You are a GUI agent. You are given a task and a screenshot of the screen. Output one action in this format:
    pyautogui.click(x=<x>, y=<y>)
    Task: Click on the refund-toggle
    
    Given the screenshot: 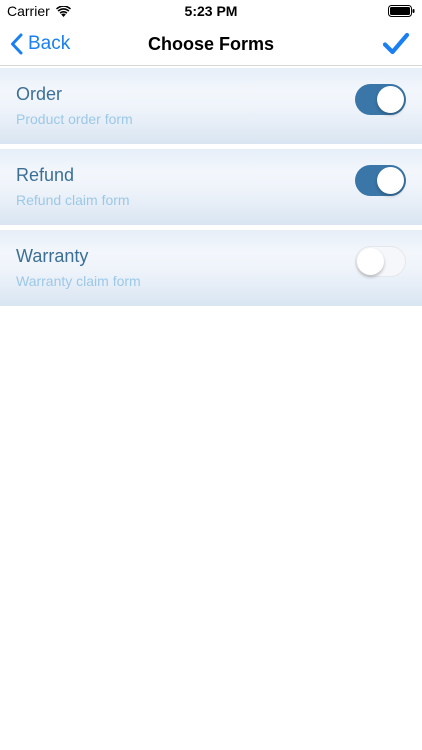 What is the action you would take?
    pyautogui.click(x=380, y=180)
    